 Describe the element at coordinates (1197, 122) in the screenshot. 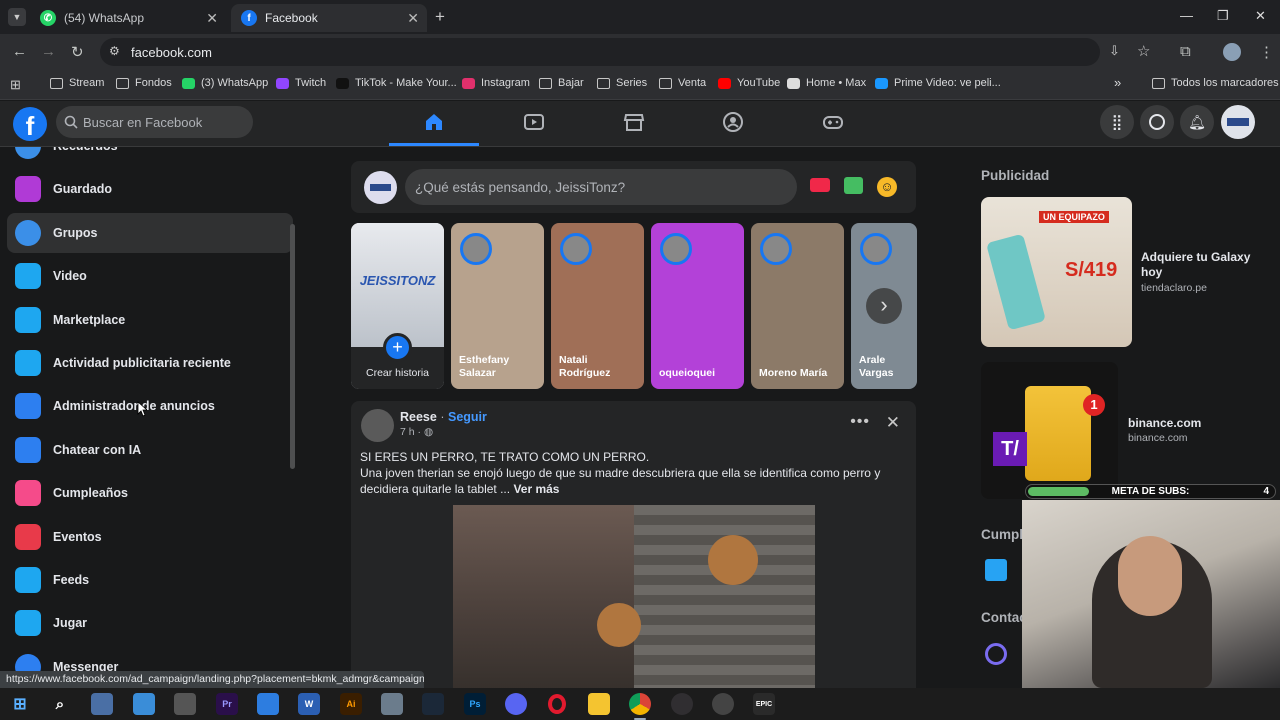

I see `notifications-button: 🔔︎` at that location.